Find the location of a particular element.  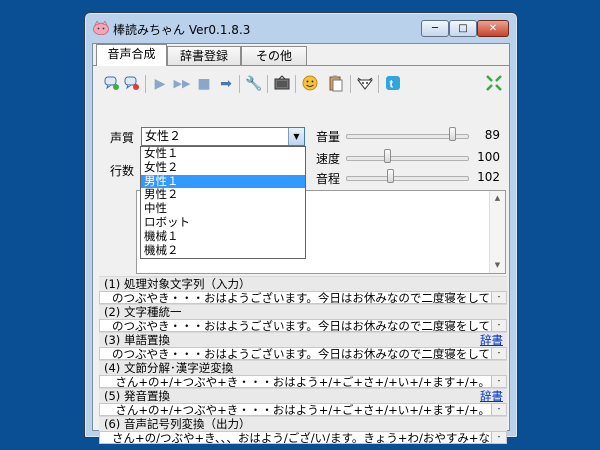

toolbar: ▶ ▶▶ ■ ➡ 🔧 t is located at coordinates (301, 84).